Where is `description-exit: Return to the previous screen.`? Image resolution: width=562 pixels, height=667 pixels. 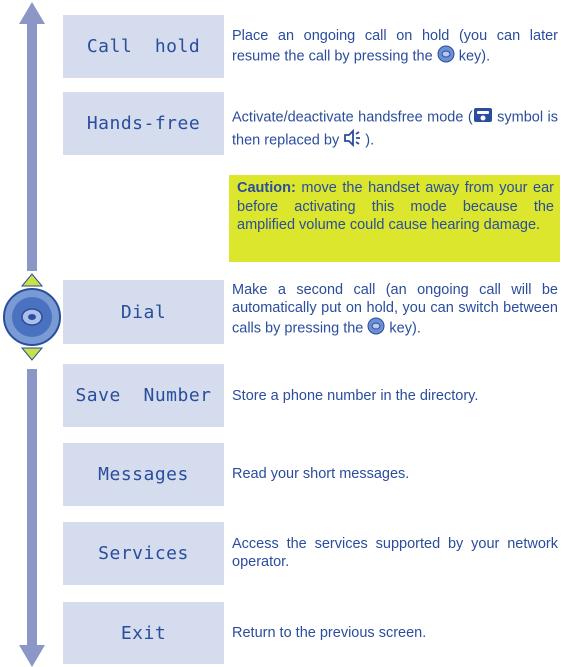
description-exit: Return to the previous screen. is located at coordinates (395, 633).